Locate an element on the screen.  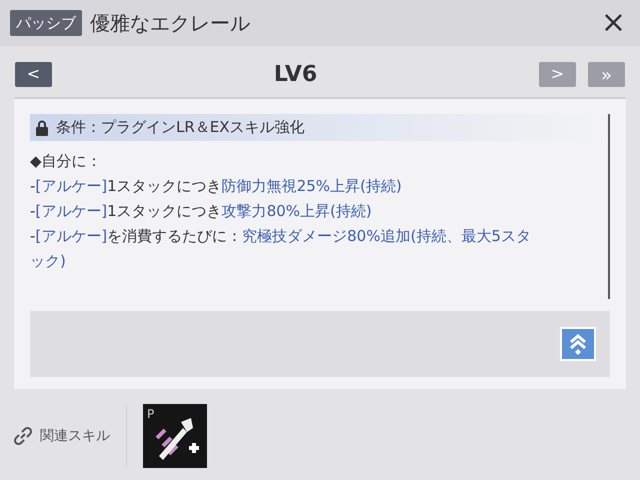
collapse-button is located at coordinates (578, 344).